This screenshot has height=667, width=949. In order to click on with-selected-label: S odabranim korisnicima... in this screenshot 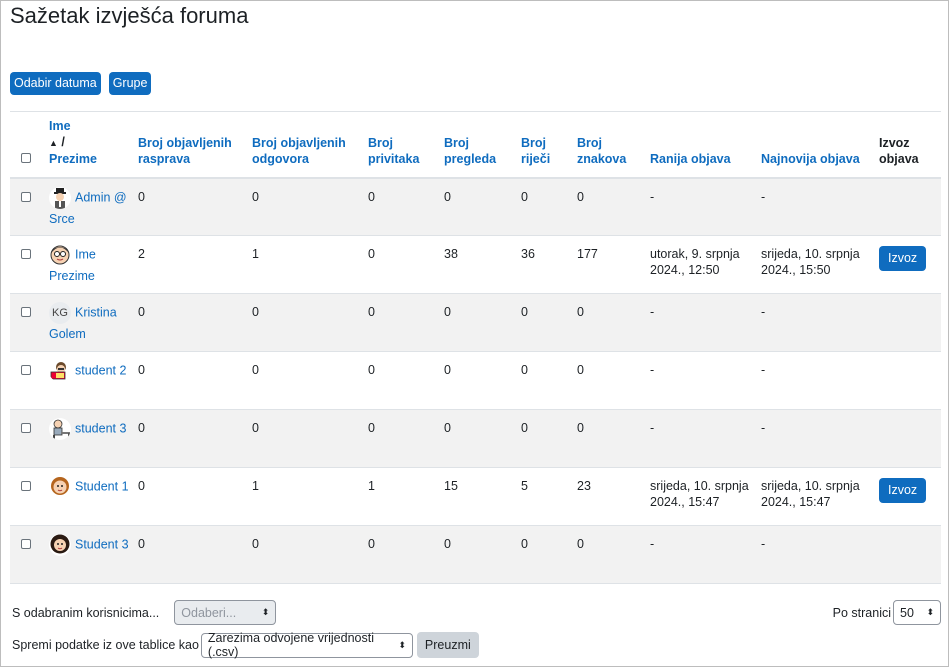, I will do `click(86, 612)`.